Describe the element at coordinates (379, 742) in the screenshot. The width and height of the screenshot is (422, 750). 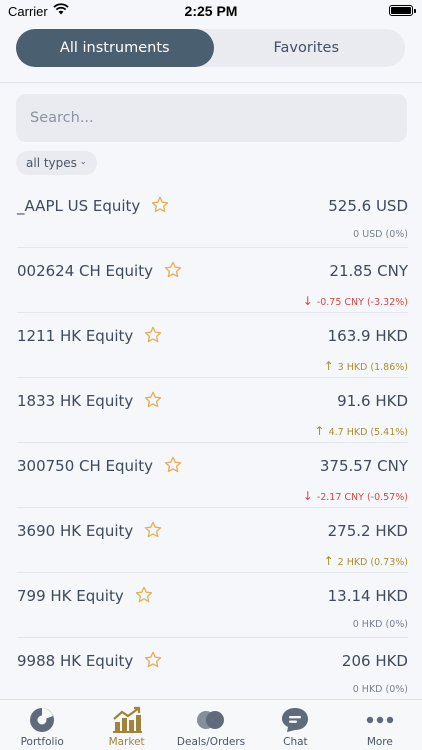
I see `tab-label: More` at that location.